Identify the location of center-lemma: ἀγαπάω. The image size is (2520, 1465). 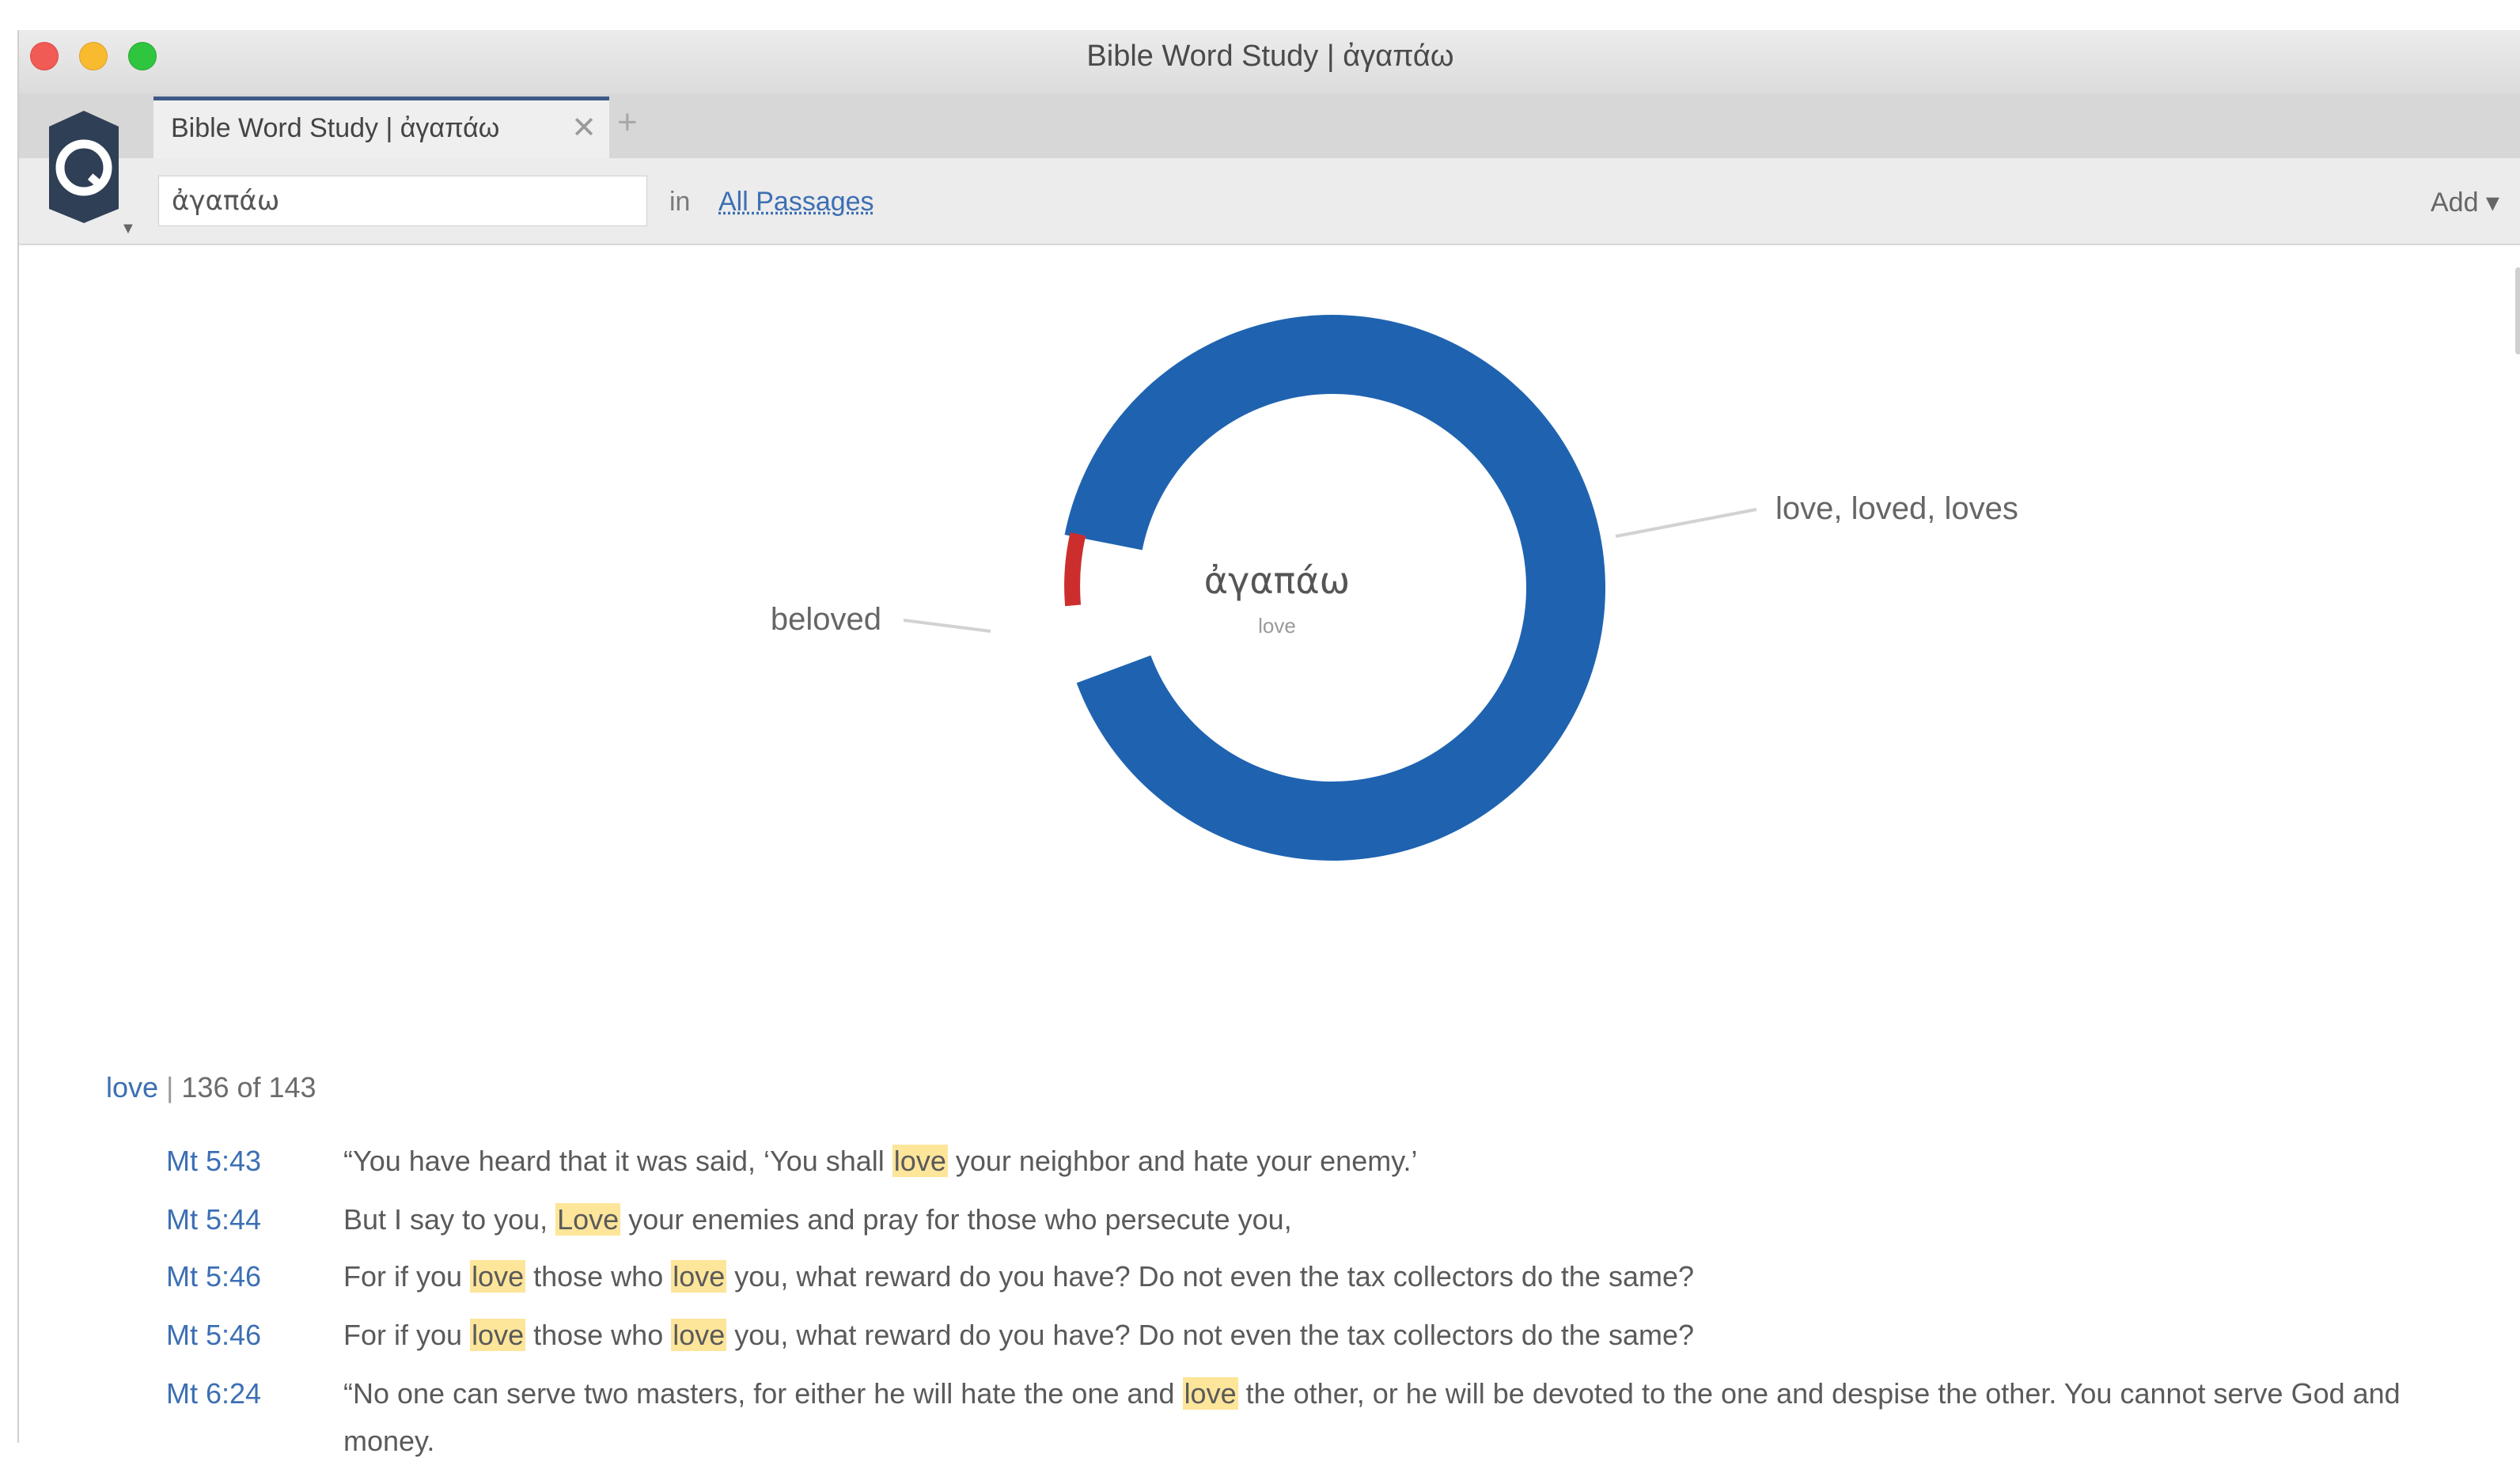
(1277, 580).